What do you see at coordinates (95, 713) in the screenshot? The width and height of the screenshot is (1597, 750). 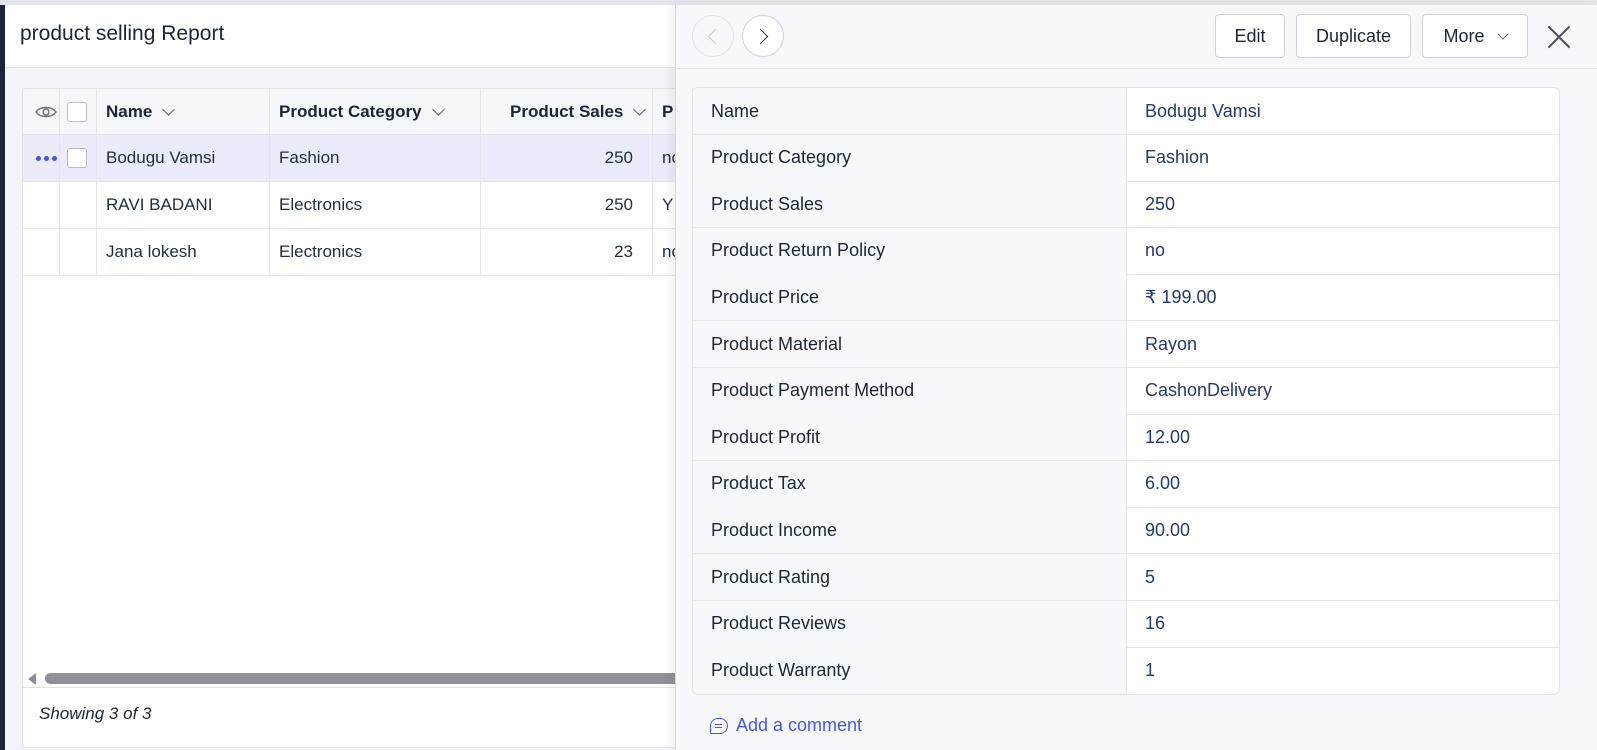 I see `record-count: Showing 3 of 3` at bounding box center [95, 713].